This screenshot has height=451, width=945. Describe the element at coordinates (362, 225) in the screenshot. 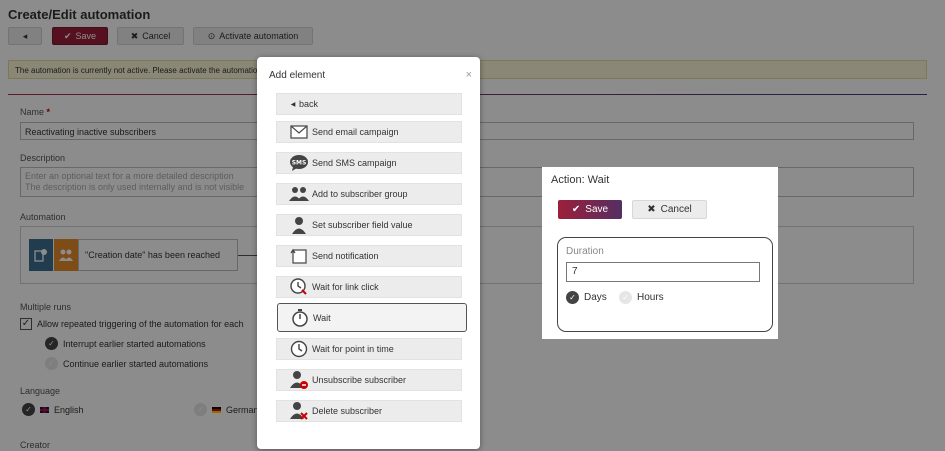

I see `element-label: Set subscriber field value` at that location.